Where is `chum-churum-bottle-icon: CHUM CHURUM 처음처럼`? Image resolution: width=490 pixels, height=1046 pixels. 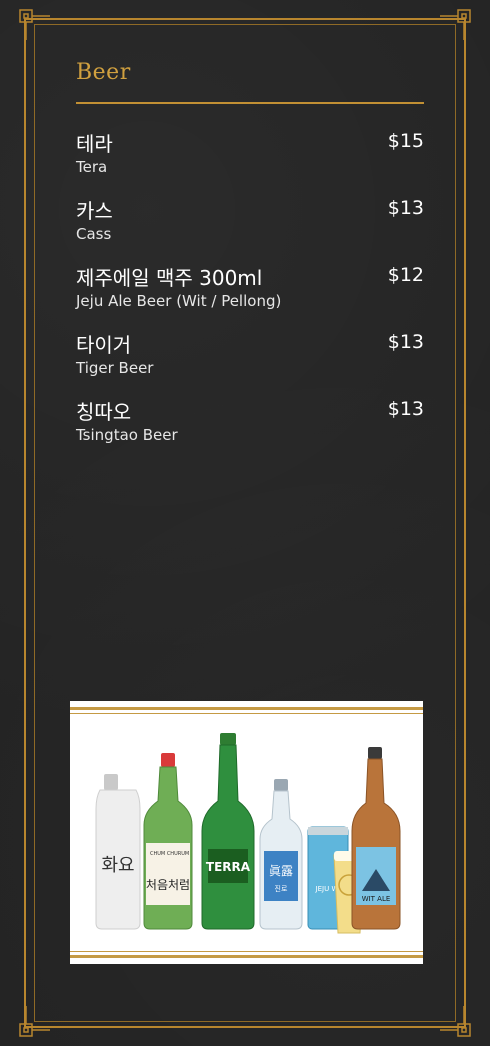
chum-churum-bottle-icon: CHUM CHURUM 처음처럼 is located at coordinates (168, 841).